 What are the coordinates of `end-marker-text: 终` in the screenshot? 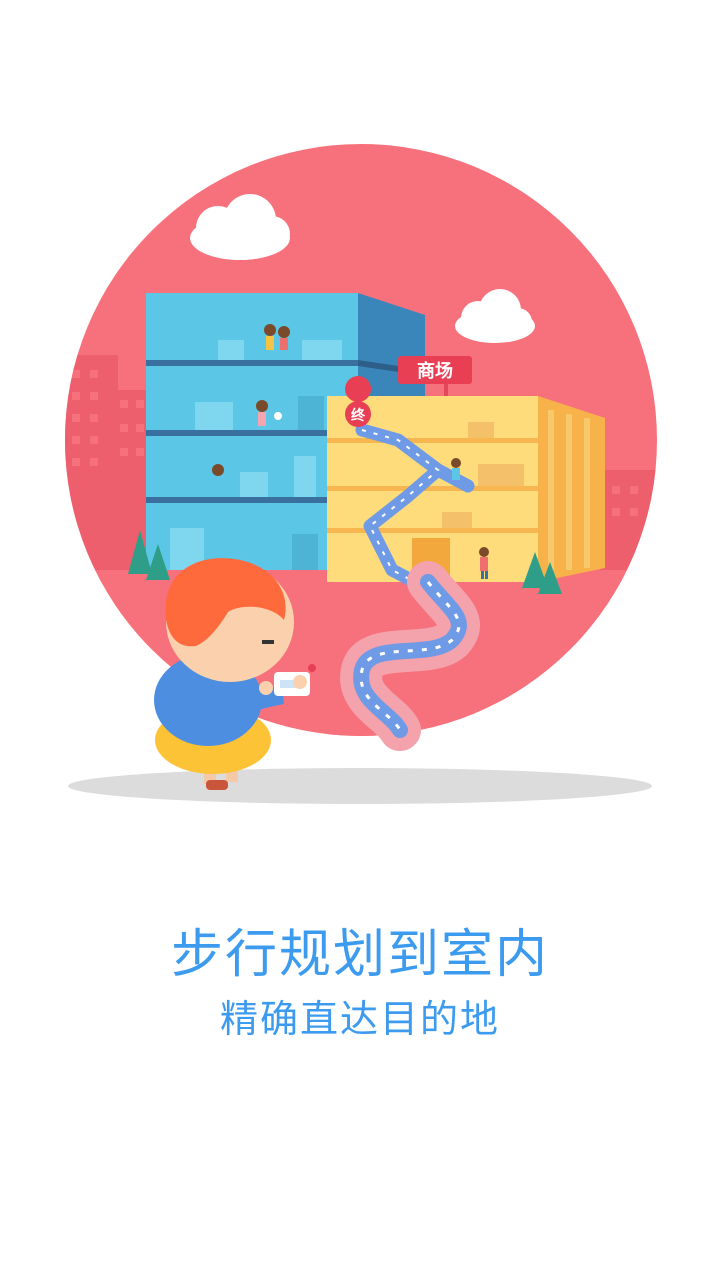 It's located at (358, 415).